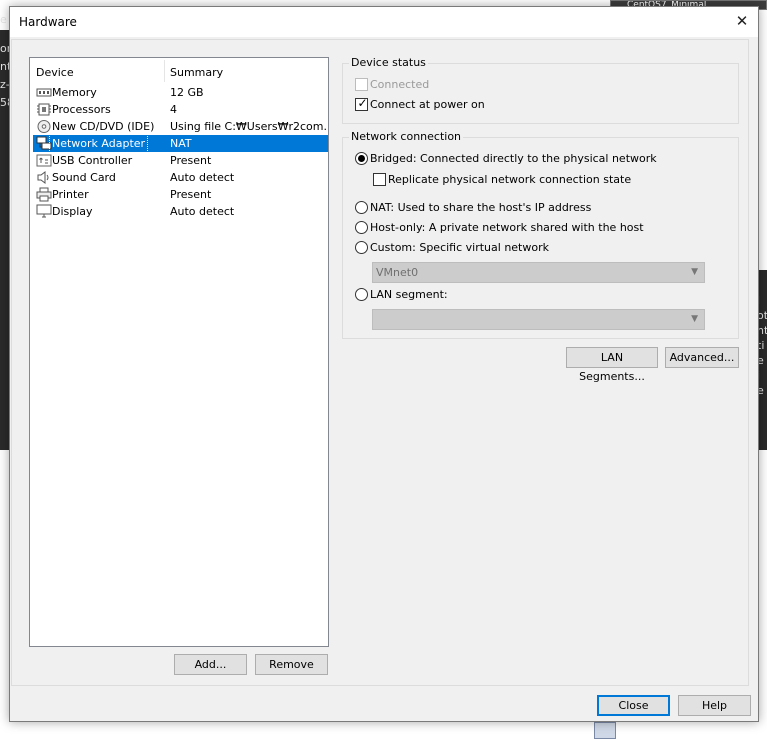  I want to click on device-summary: 12 GB, so click(187, 92).